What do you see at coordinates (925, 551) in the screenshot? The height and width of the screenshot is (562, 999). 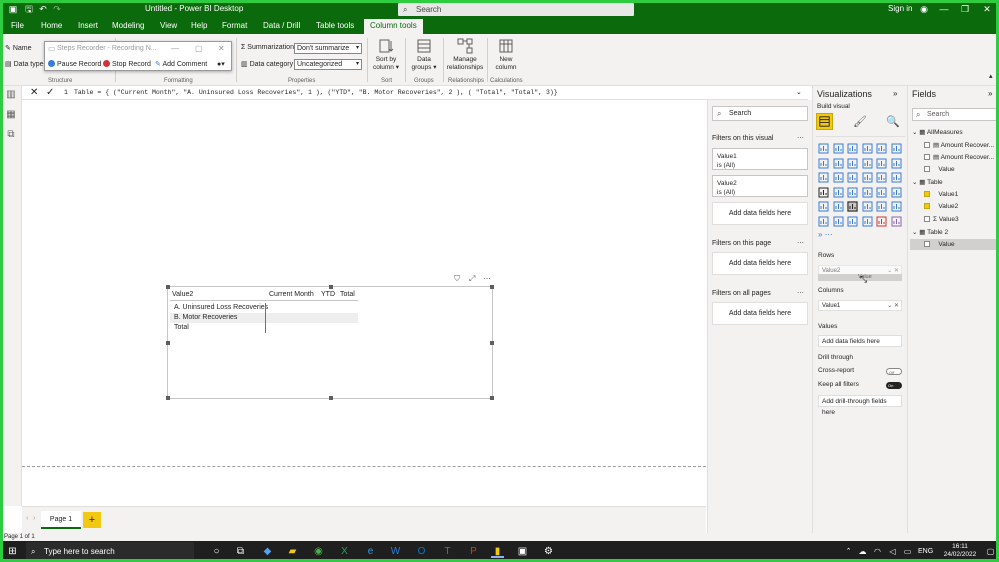 I see `language-indicator: ENG` at bounding box center [925, 551].